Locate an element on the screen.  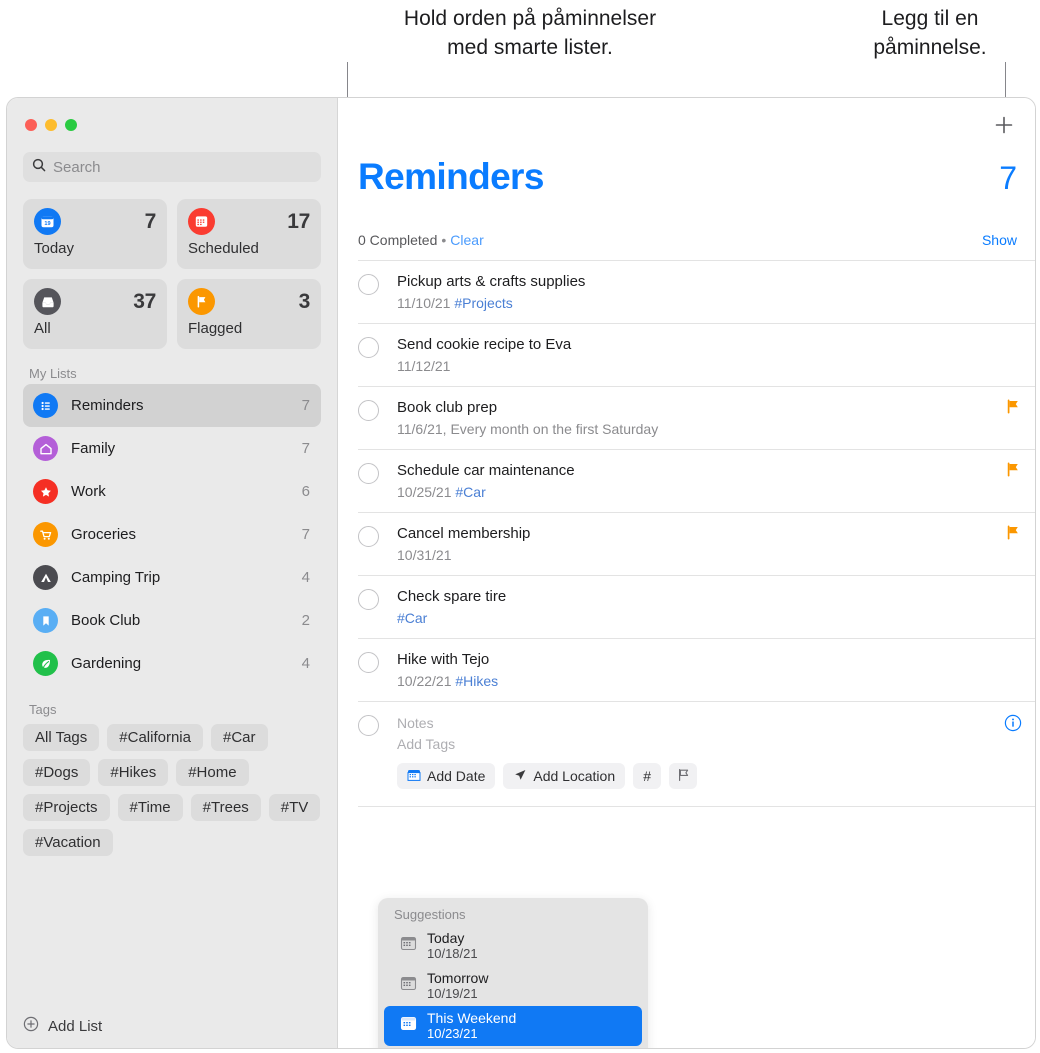
add-location-button: Add Location is located at coordinates (564, 776).